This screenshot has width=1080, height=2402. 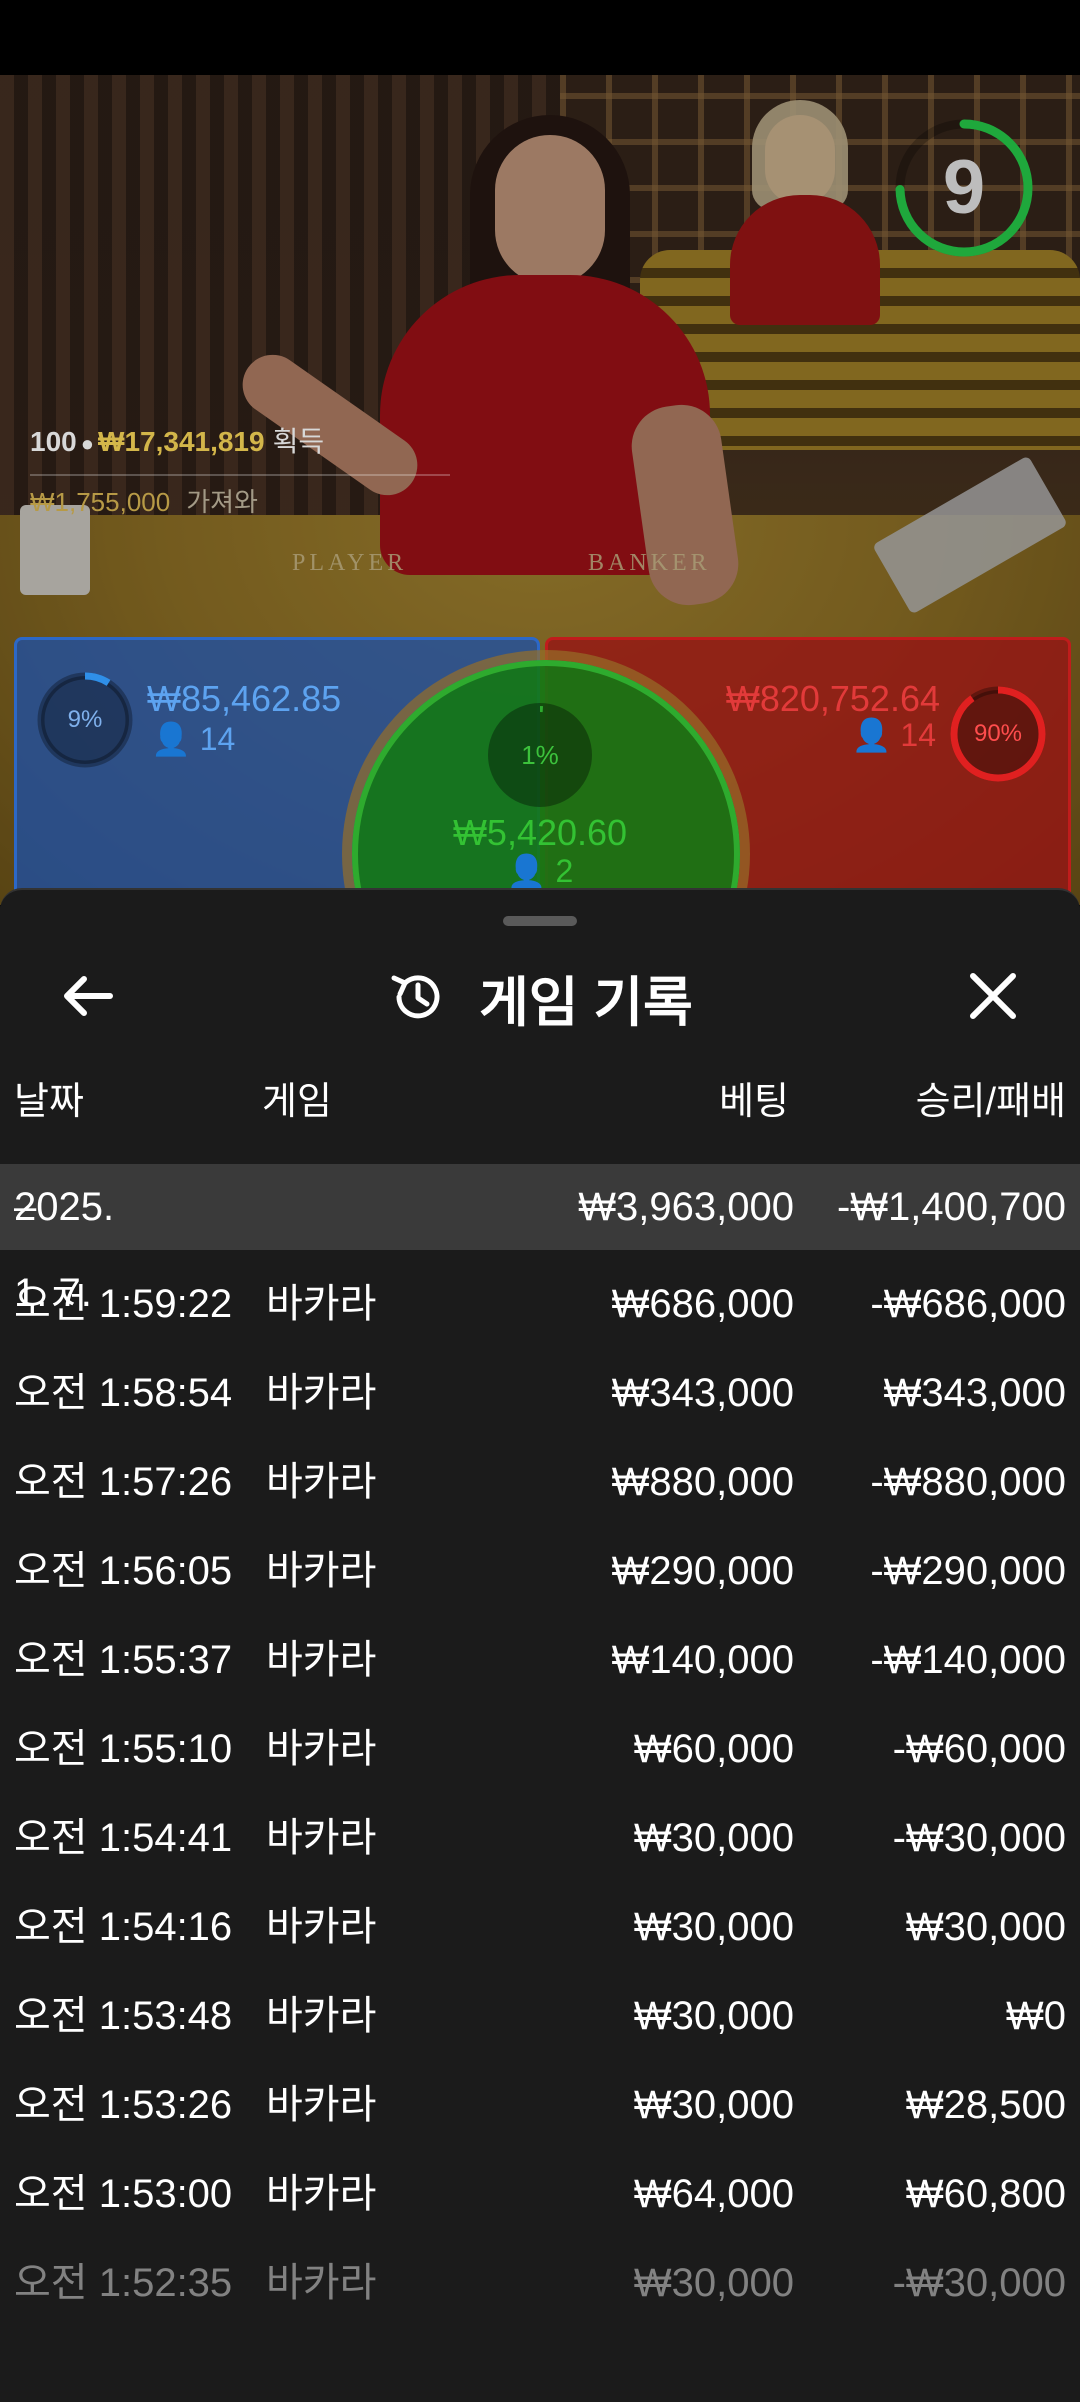 I want to click on winners-count: 100, so click(x=53, y=441).